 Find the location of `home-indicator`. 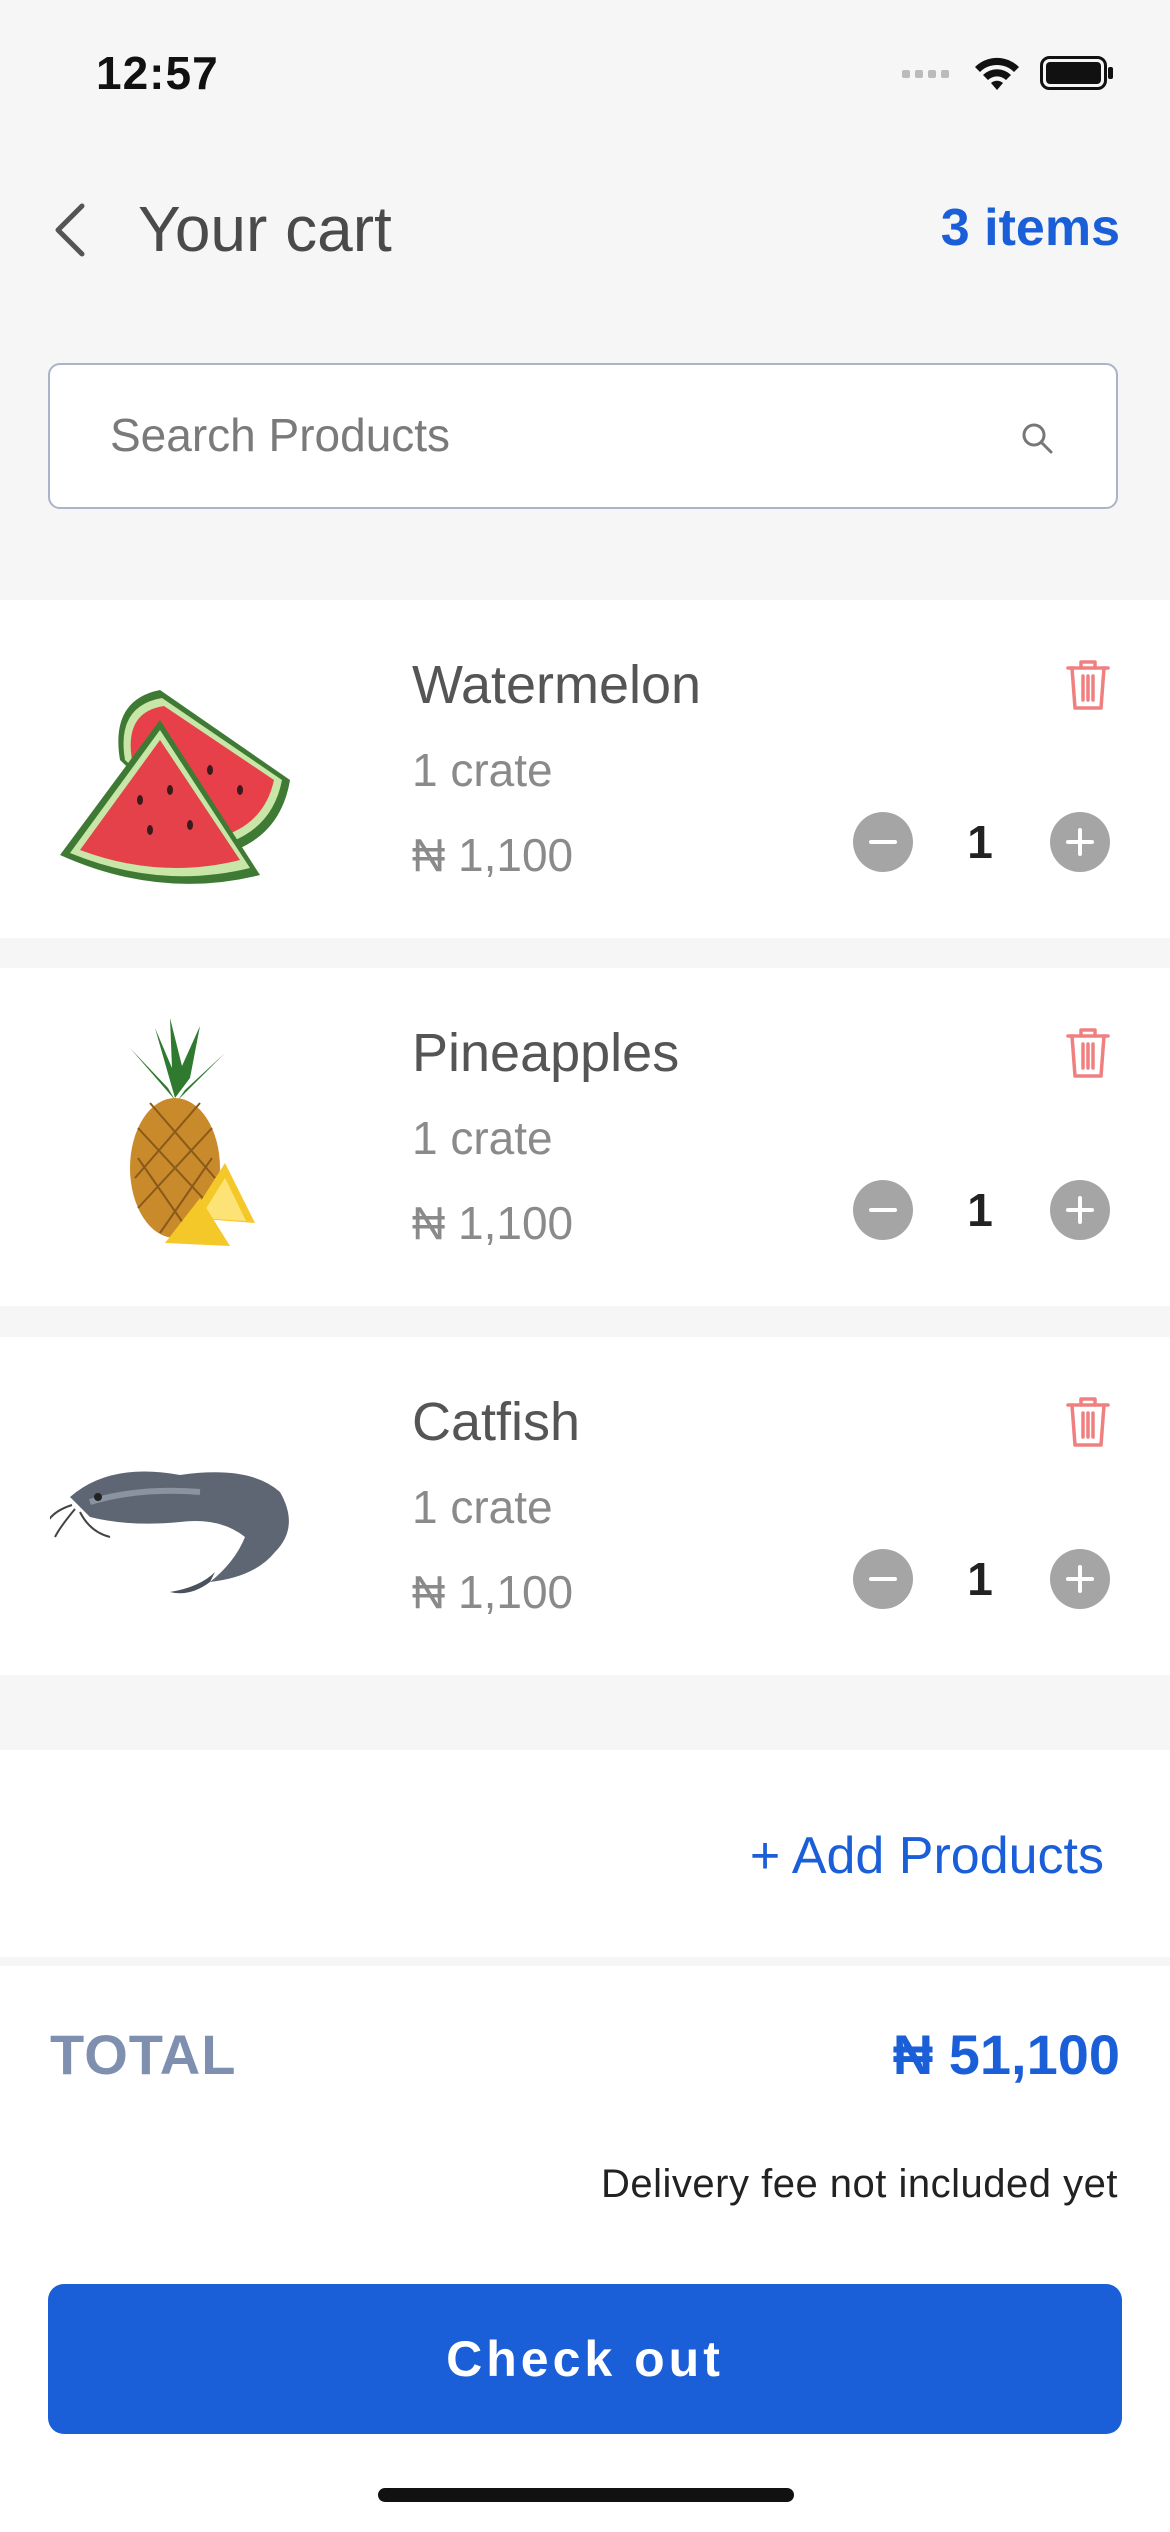

home-indicator is located at coordinates (586, 2495).